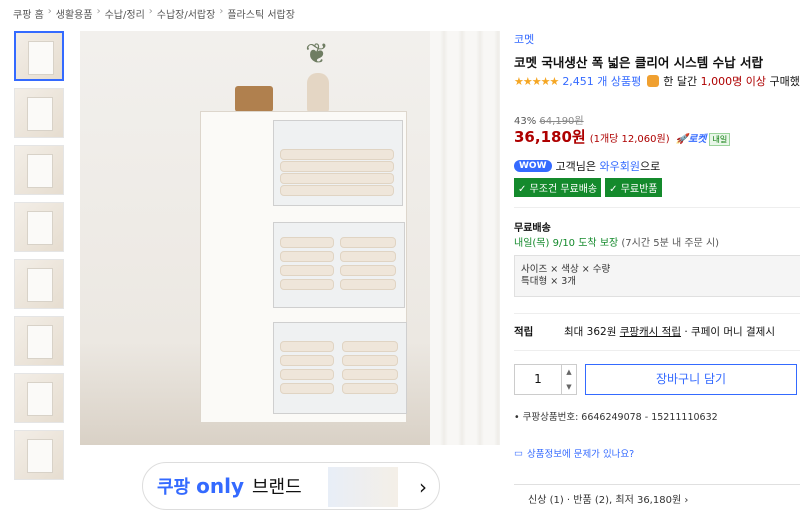 This screenshot has width=800, height=510. What do you see at coordinates (186, 13) in the screenshot?
I see `breadcrumb-cabinet: 수납장/서랍장` at bounding box center [186, 13].